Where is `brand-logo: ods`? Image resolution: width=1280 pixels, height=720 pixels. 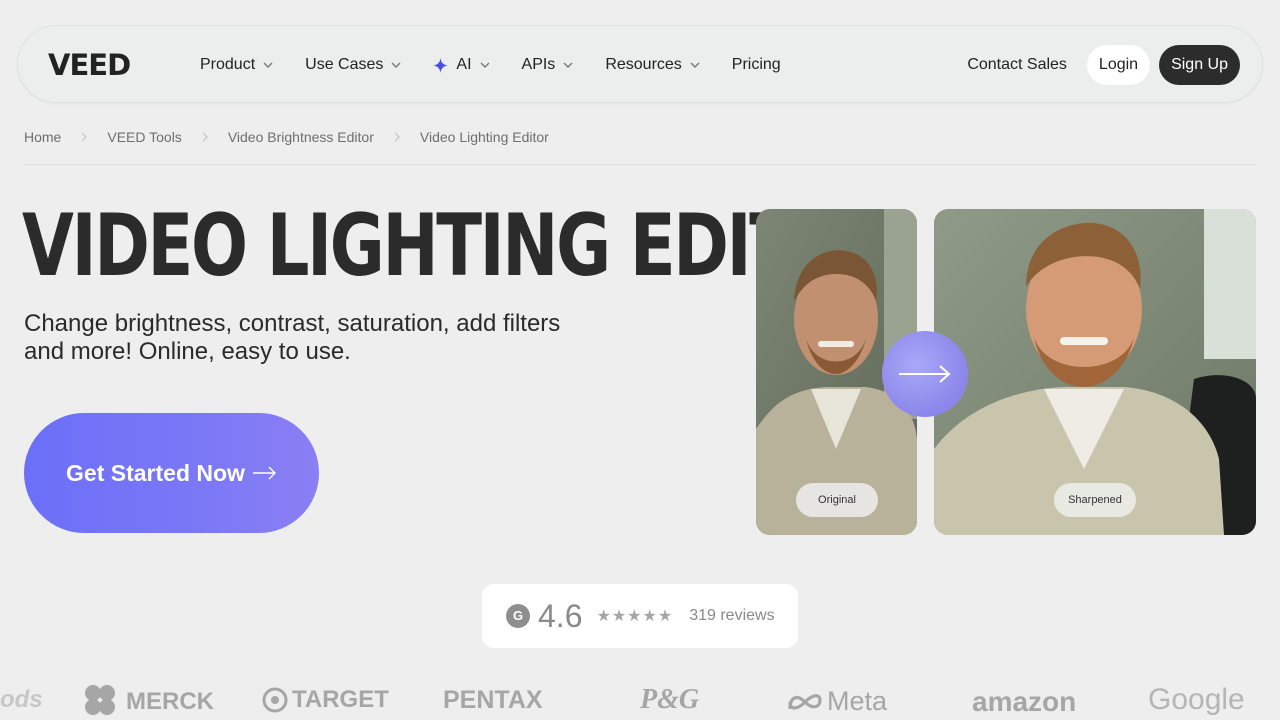 brand-logo: ods is located at coordinates (21, 699).